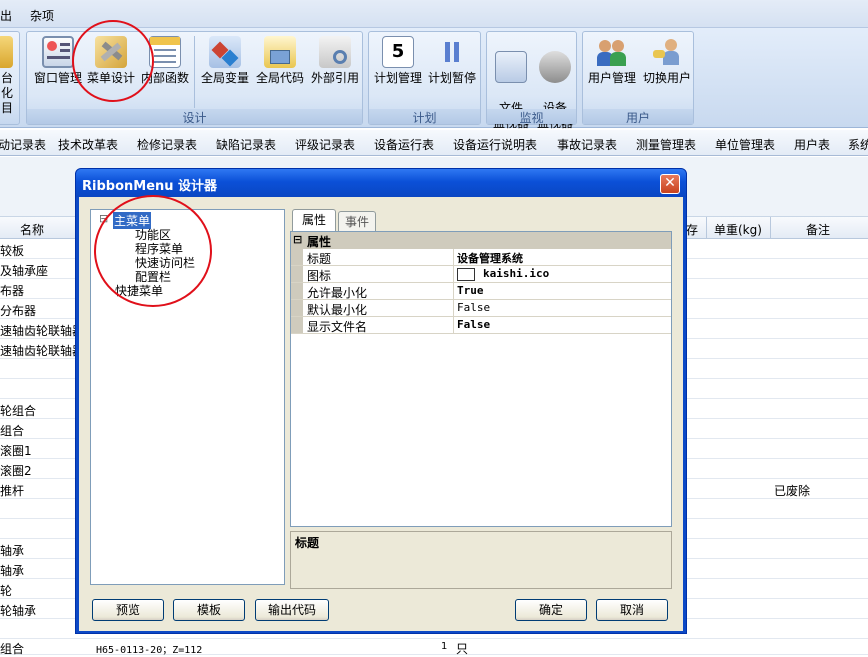 The image size is (868, 657). Describe the element at coordinates (209, 610) in the screenshot. I see `template-button: 模板` at that location.